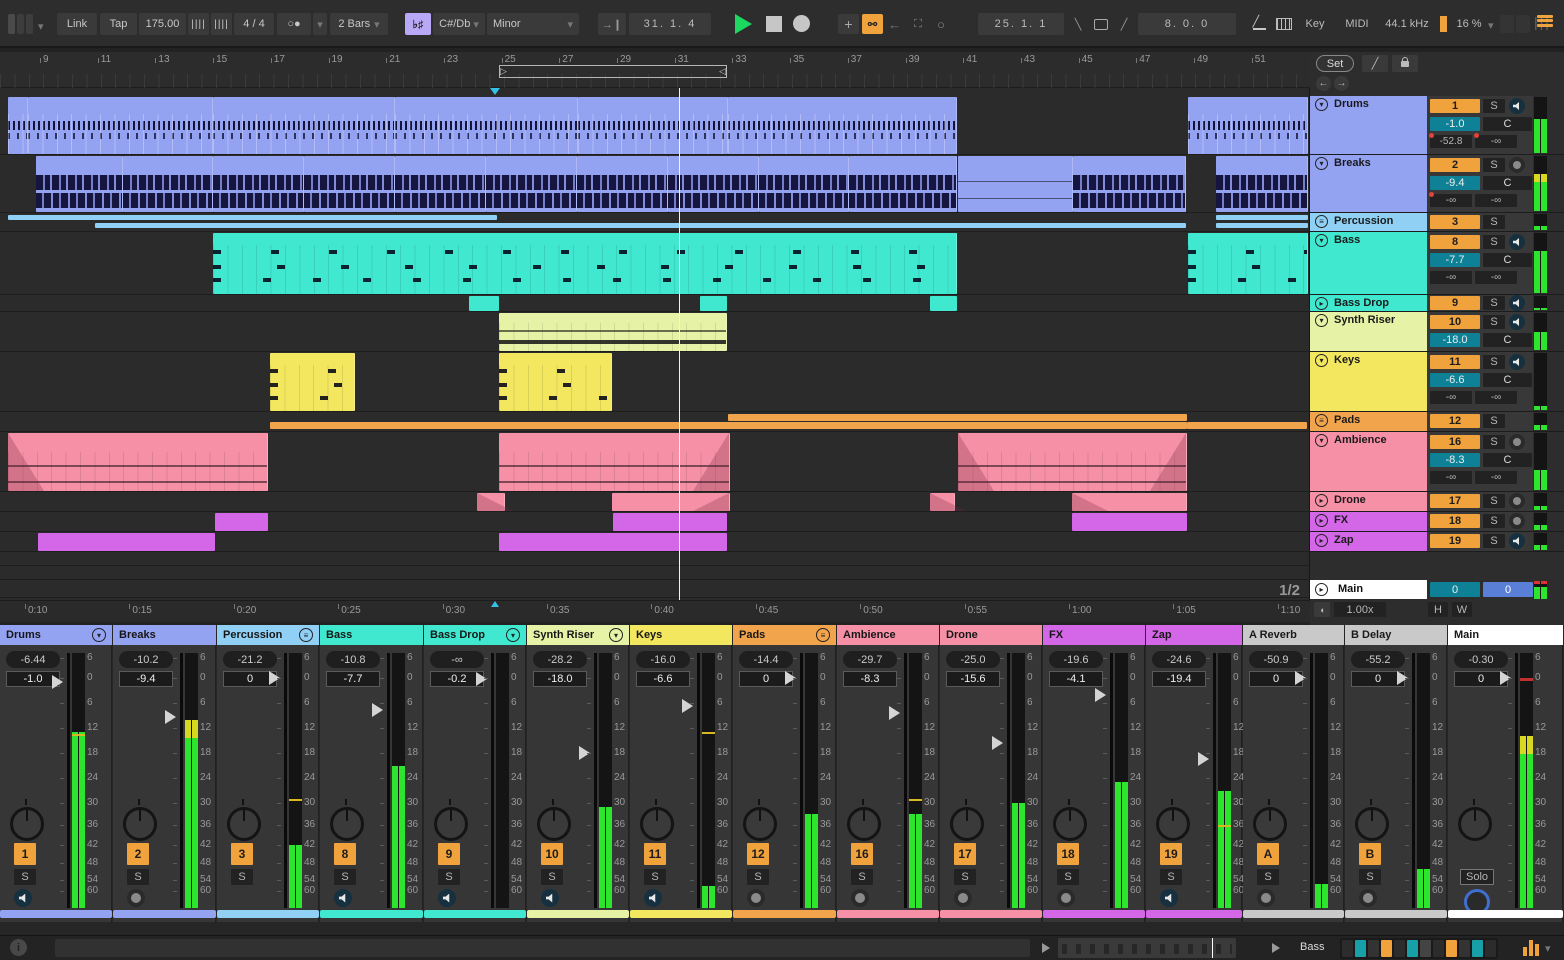 Image resolution: width=1564 pixels, height=960 pixels. I want to click on mixer-strip-percussion: Percussion ≡ -21.2 0 6 0 6 12 18 24 30 36 42 48 54 60 3 S, so click(268, 773).